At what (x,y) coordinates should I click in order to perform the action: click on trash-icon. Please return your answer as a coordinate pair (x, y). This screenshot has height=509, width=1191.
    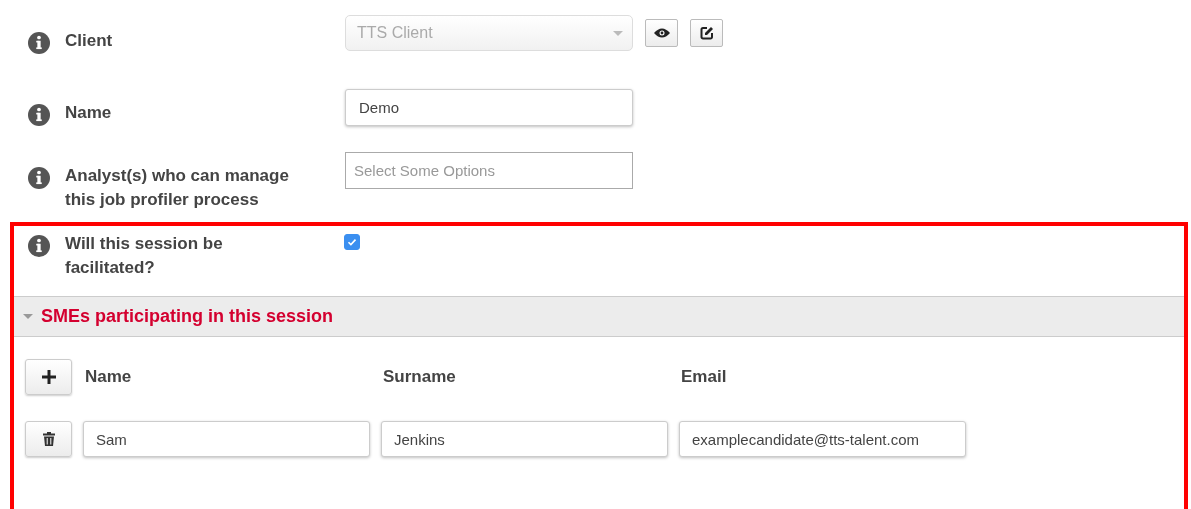
    Looking at the image, I should click on (48, 439).